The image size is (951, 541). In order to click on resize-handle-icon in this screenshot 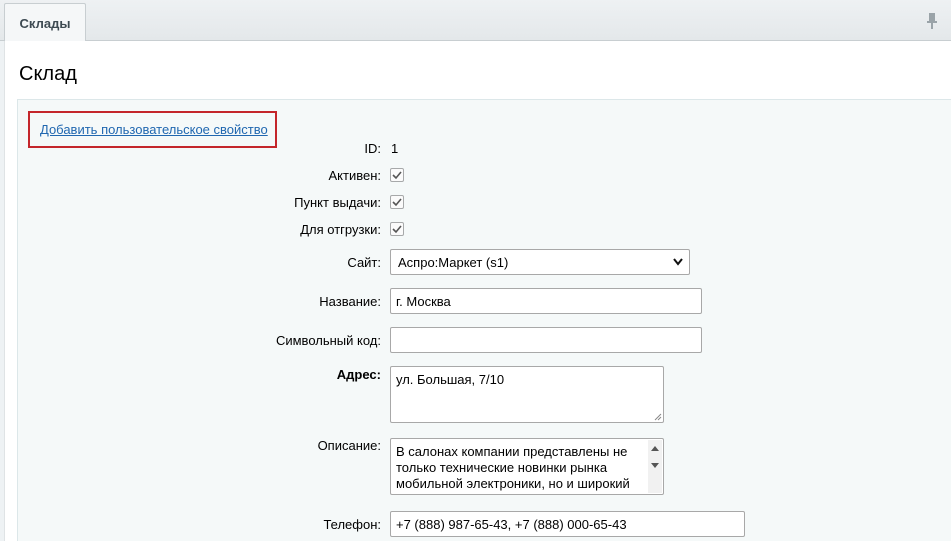, I will do `click(657, 416)`.